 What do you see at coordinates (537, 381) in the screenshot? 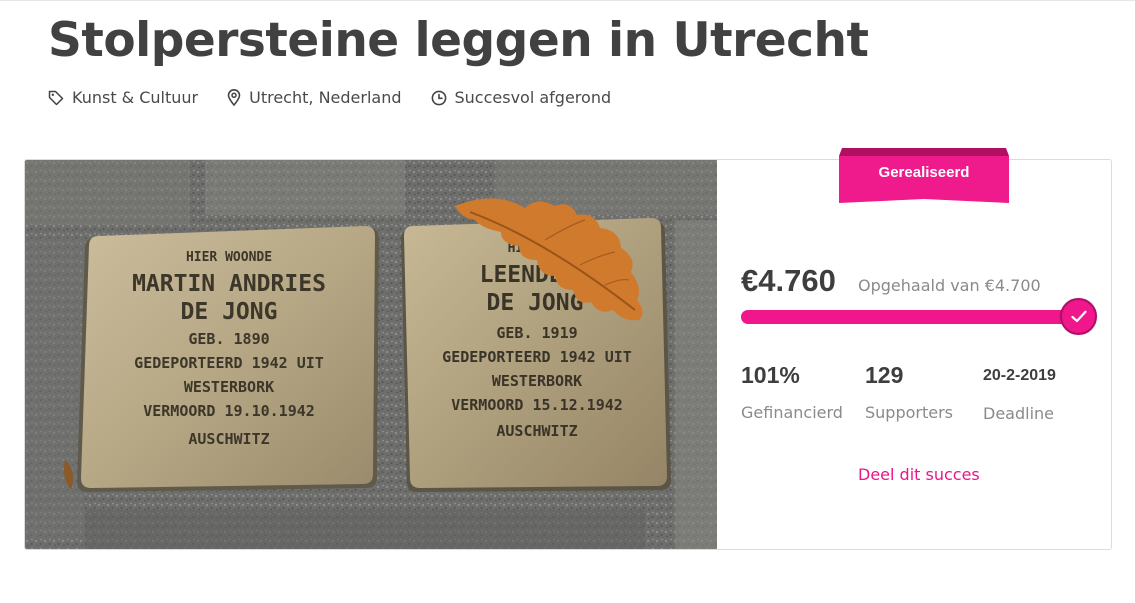
I see `stone-right-line-6: WESTERBORK` at bounding box center [537, 381].